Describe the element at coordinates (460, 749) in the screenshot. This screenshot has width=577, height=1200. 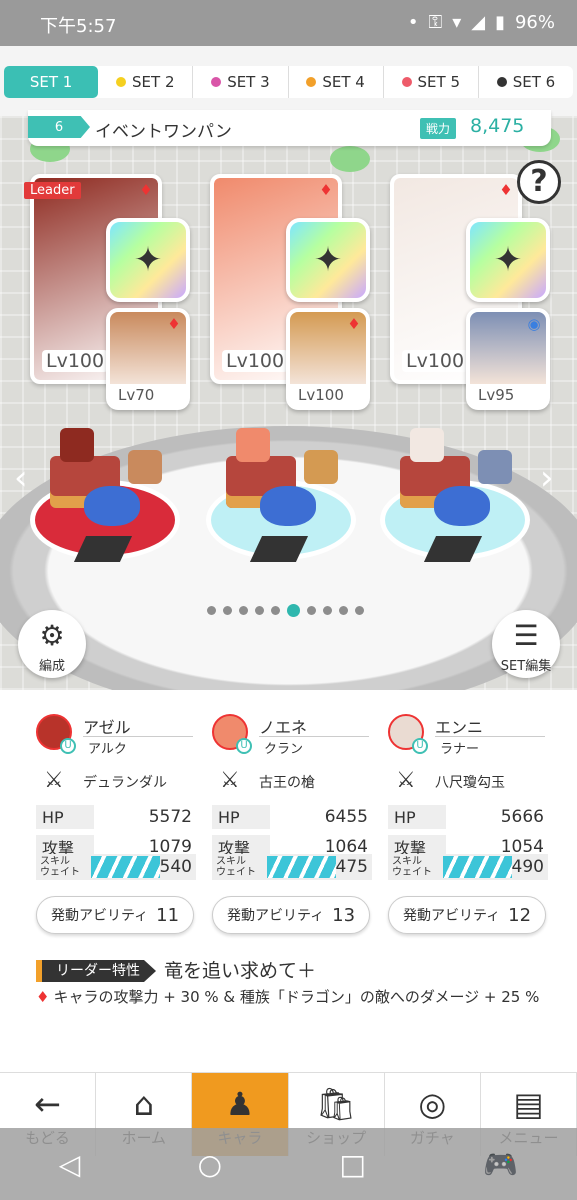
I see `character-guild: ラナー` at that location.